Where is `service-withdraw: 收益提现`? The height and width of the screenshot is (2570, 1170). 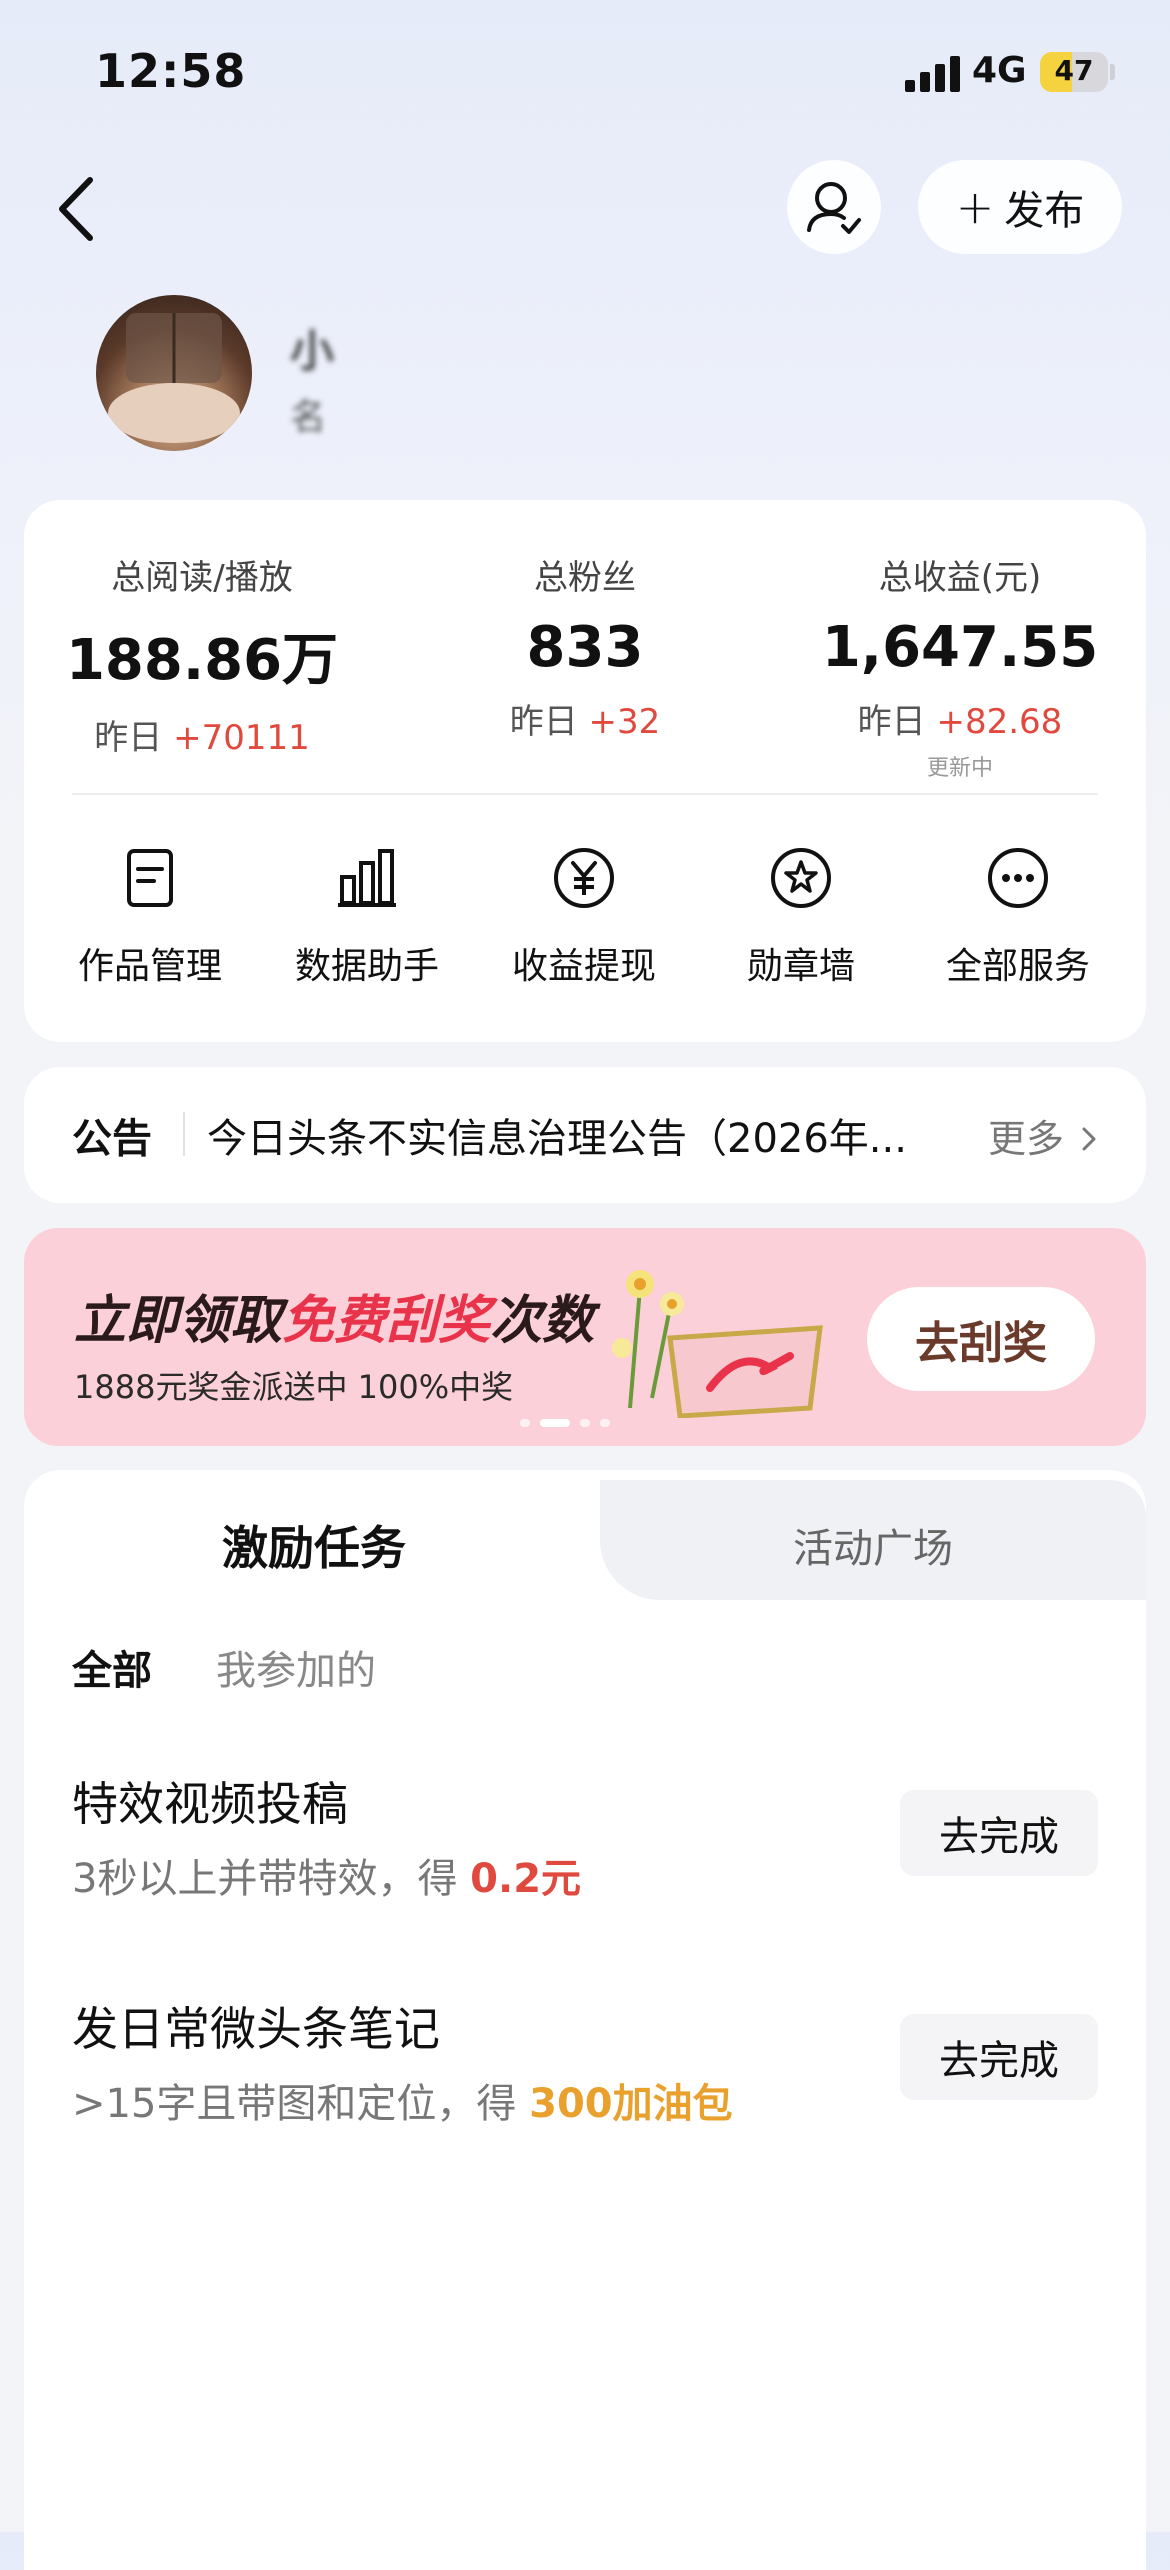
service-withdraw: 收益提现 is located at coordinates (584, 917).